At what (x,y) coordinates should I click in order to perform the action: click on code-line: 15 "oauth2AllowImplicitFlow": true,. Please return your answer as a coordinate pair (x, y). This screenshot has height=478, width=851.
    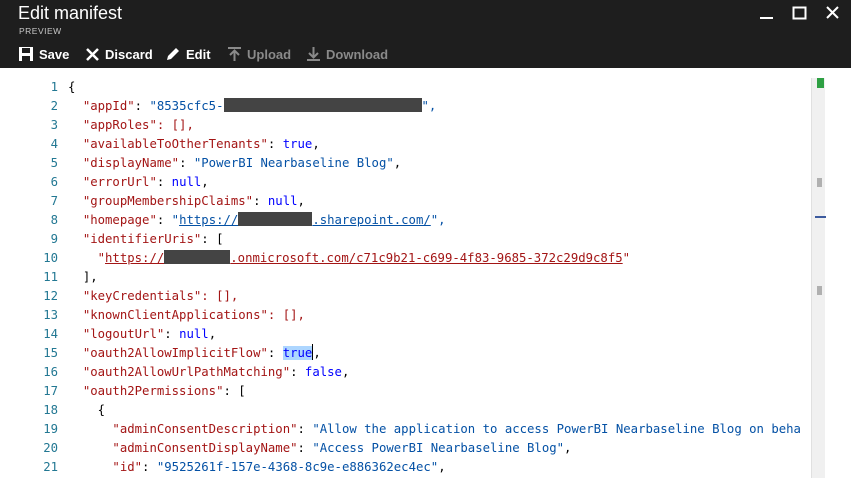
    Looking at the image, I should click on (413, 353).